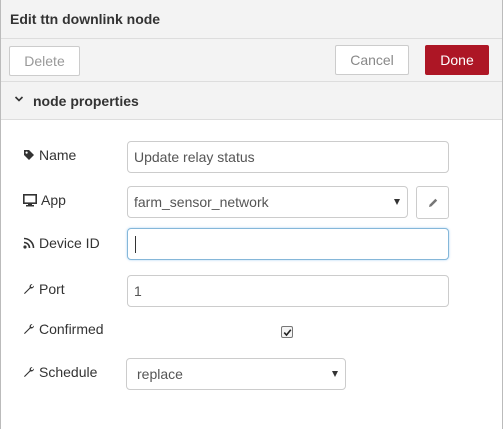 Image resolution: width=504 pixels, height=429 pixels. What do you see at coordinates (251, 60) in the screenshot?
I see `tray-toolbar: Delete Cancel Done` at bounding box center [251, 60].